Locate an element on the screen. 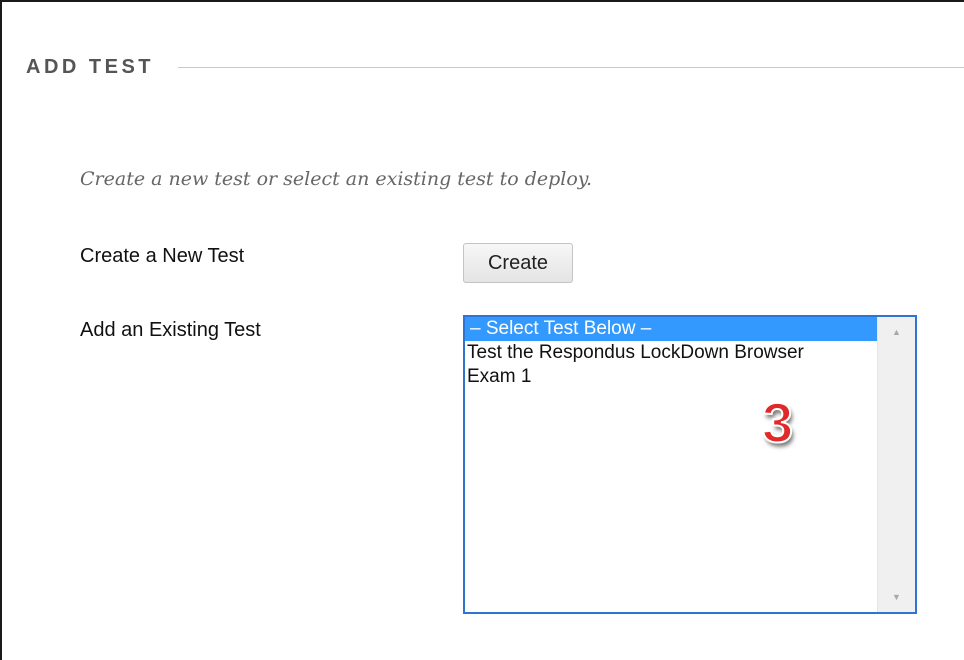 This screenshot has width=964, height=660. listbox-scrollbar: ▲ ▼ is located at coordinates (896, 464).